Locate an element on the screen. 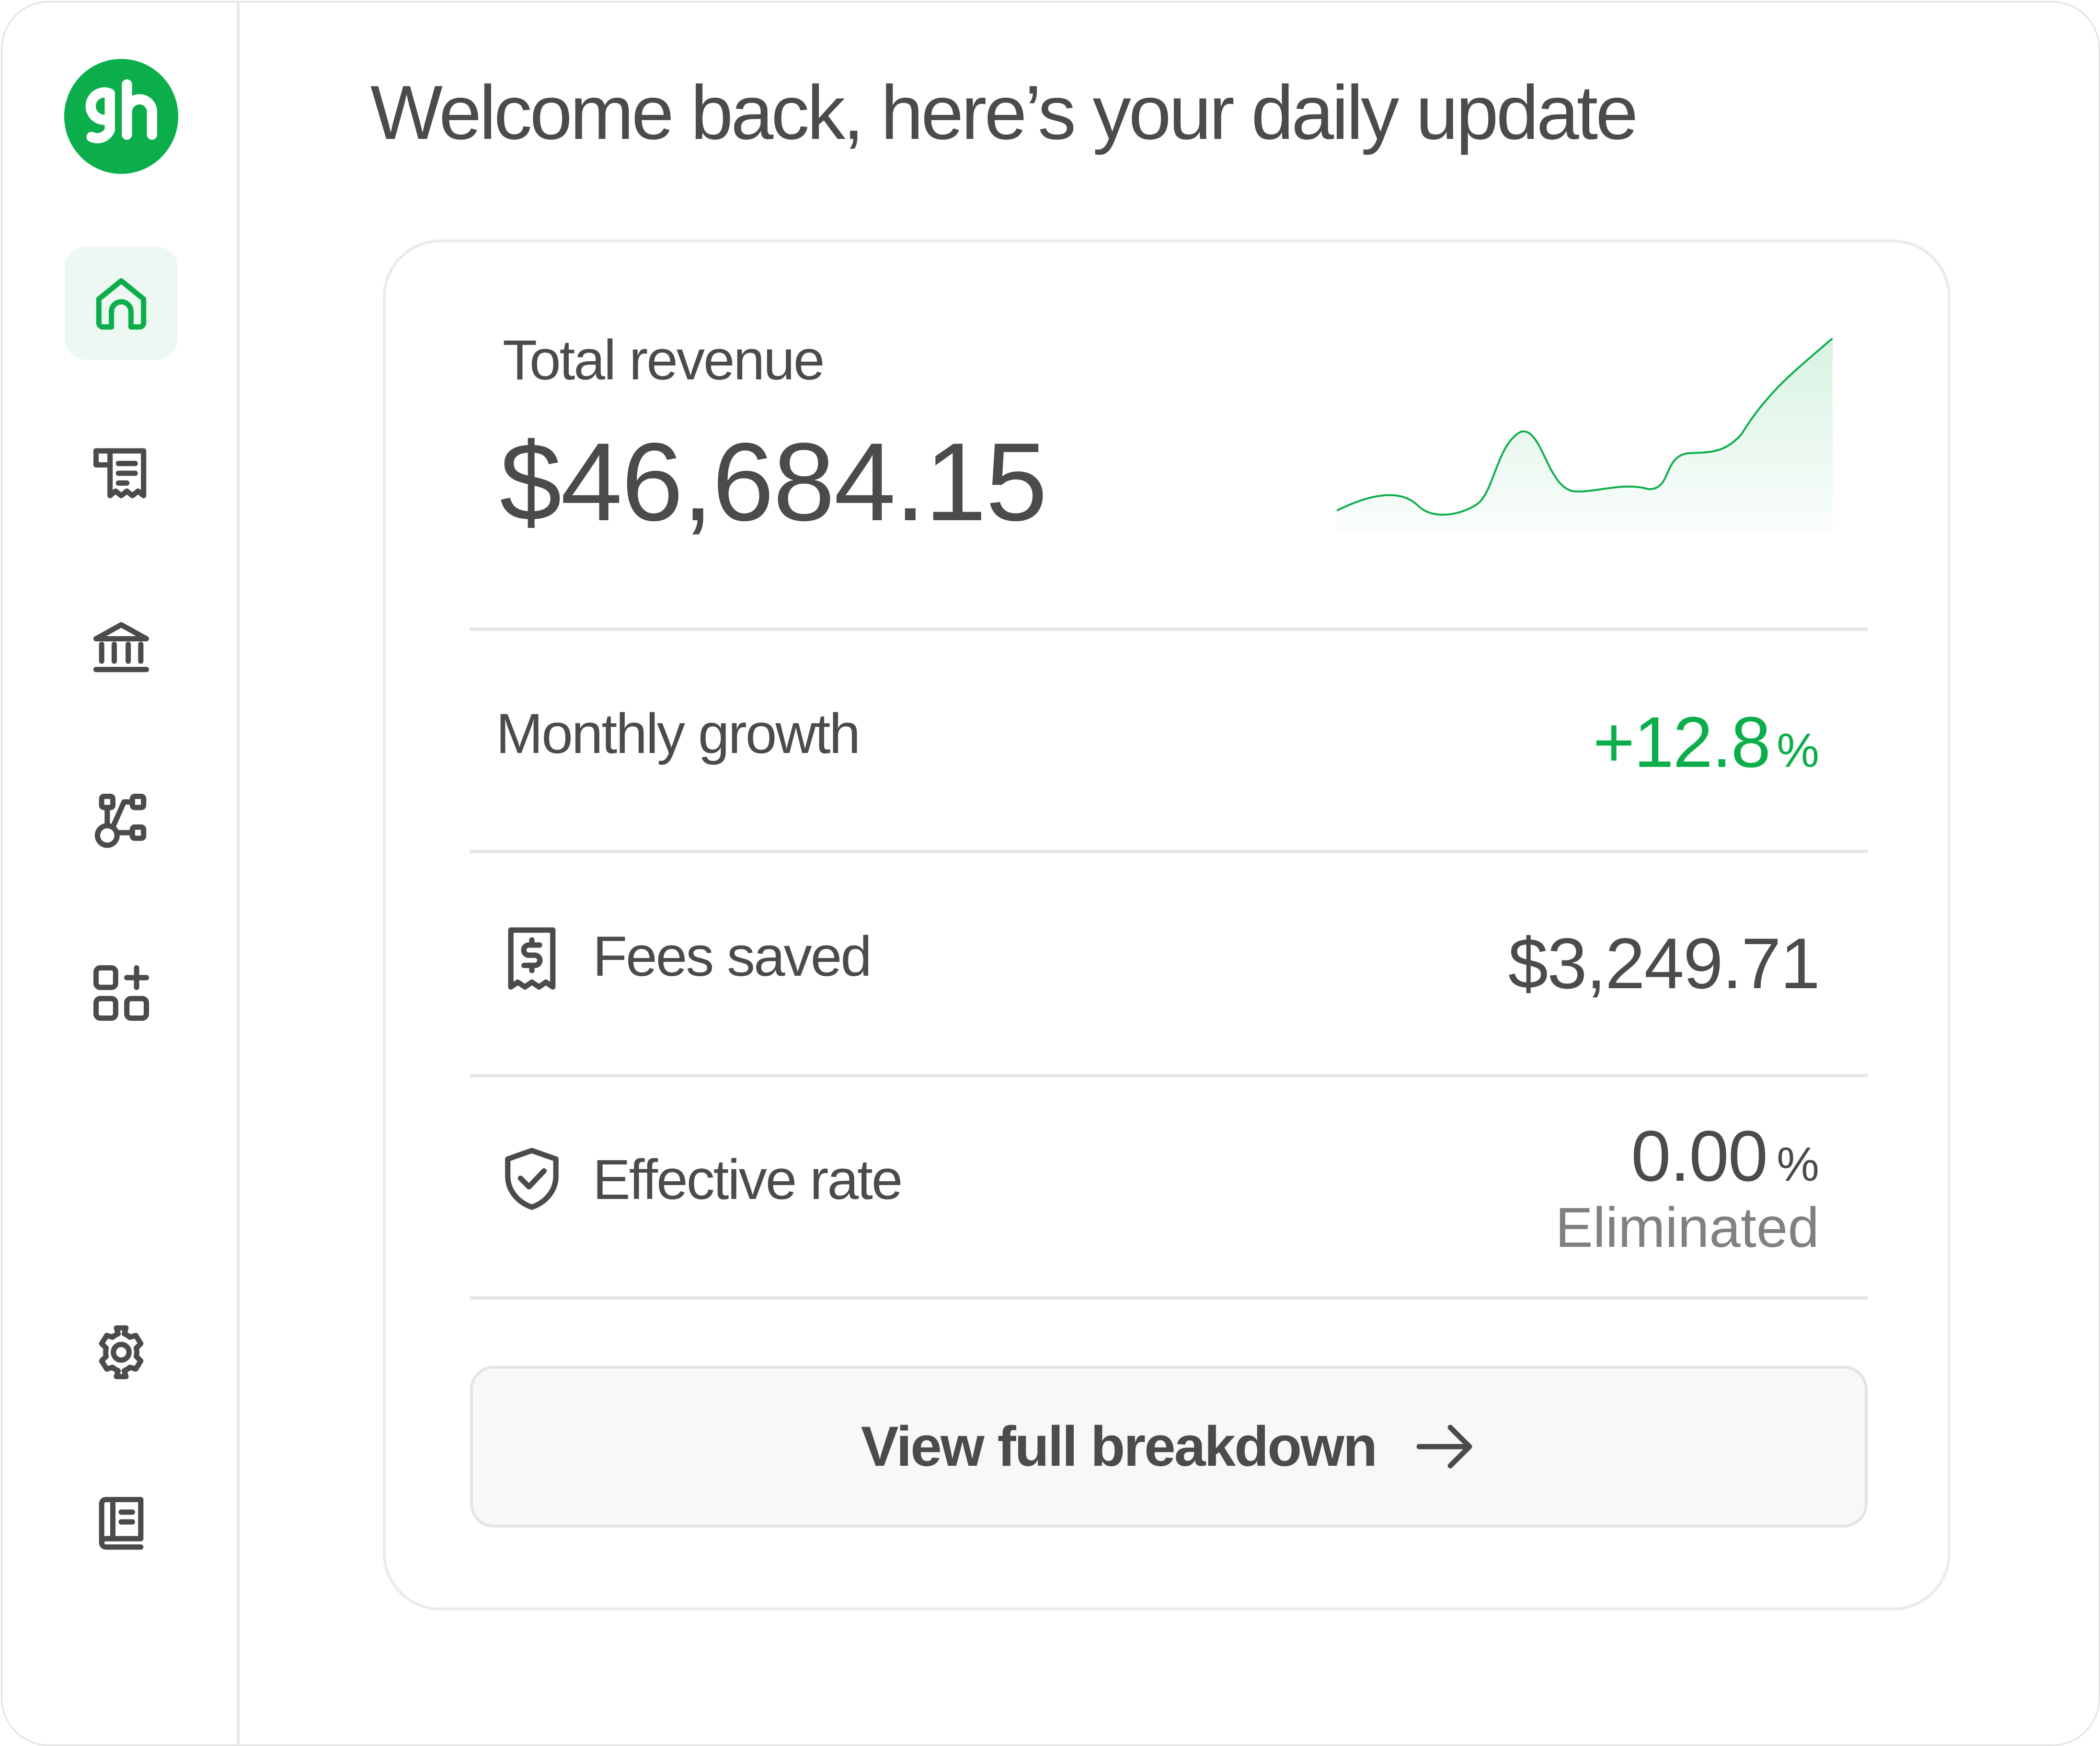 Image resolution: width=2100 pixels, height=1746 pixels. gh-logo-icon is located at coordinates (121, 117).